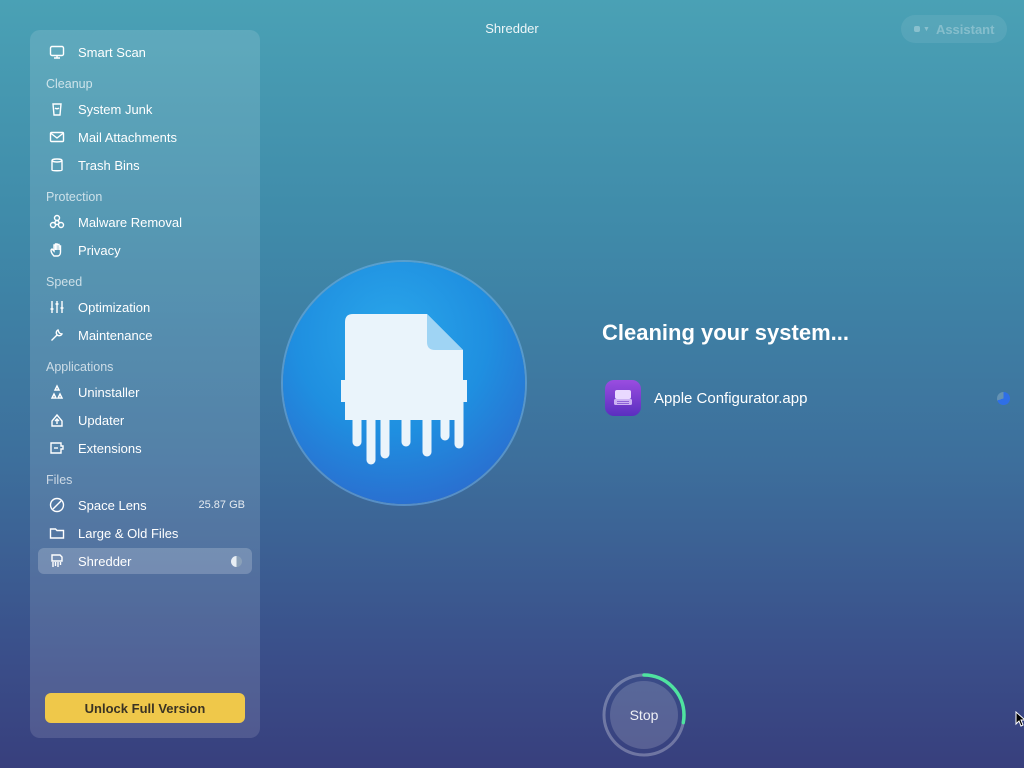 The width and height of the screenshot is (1024, 768). What do you see at coordinates (130, 222) in the screenshot?
I see `sidebar-item-label: Malware Removal` at bounding box center [130, 222].